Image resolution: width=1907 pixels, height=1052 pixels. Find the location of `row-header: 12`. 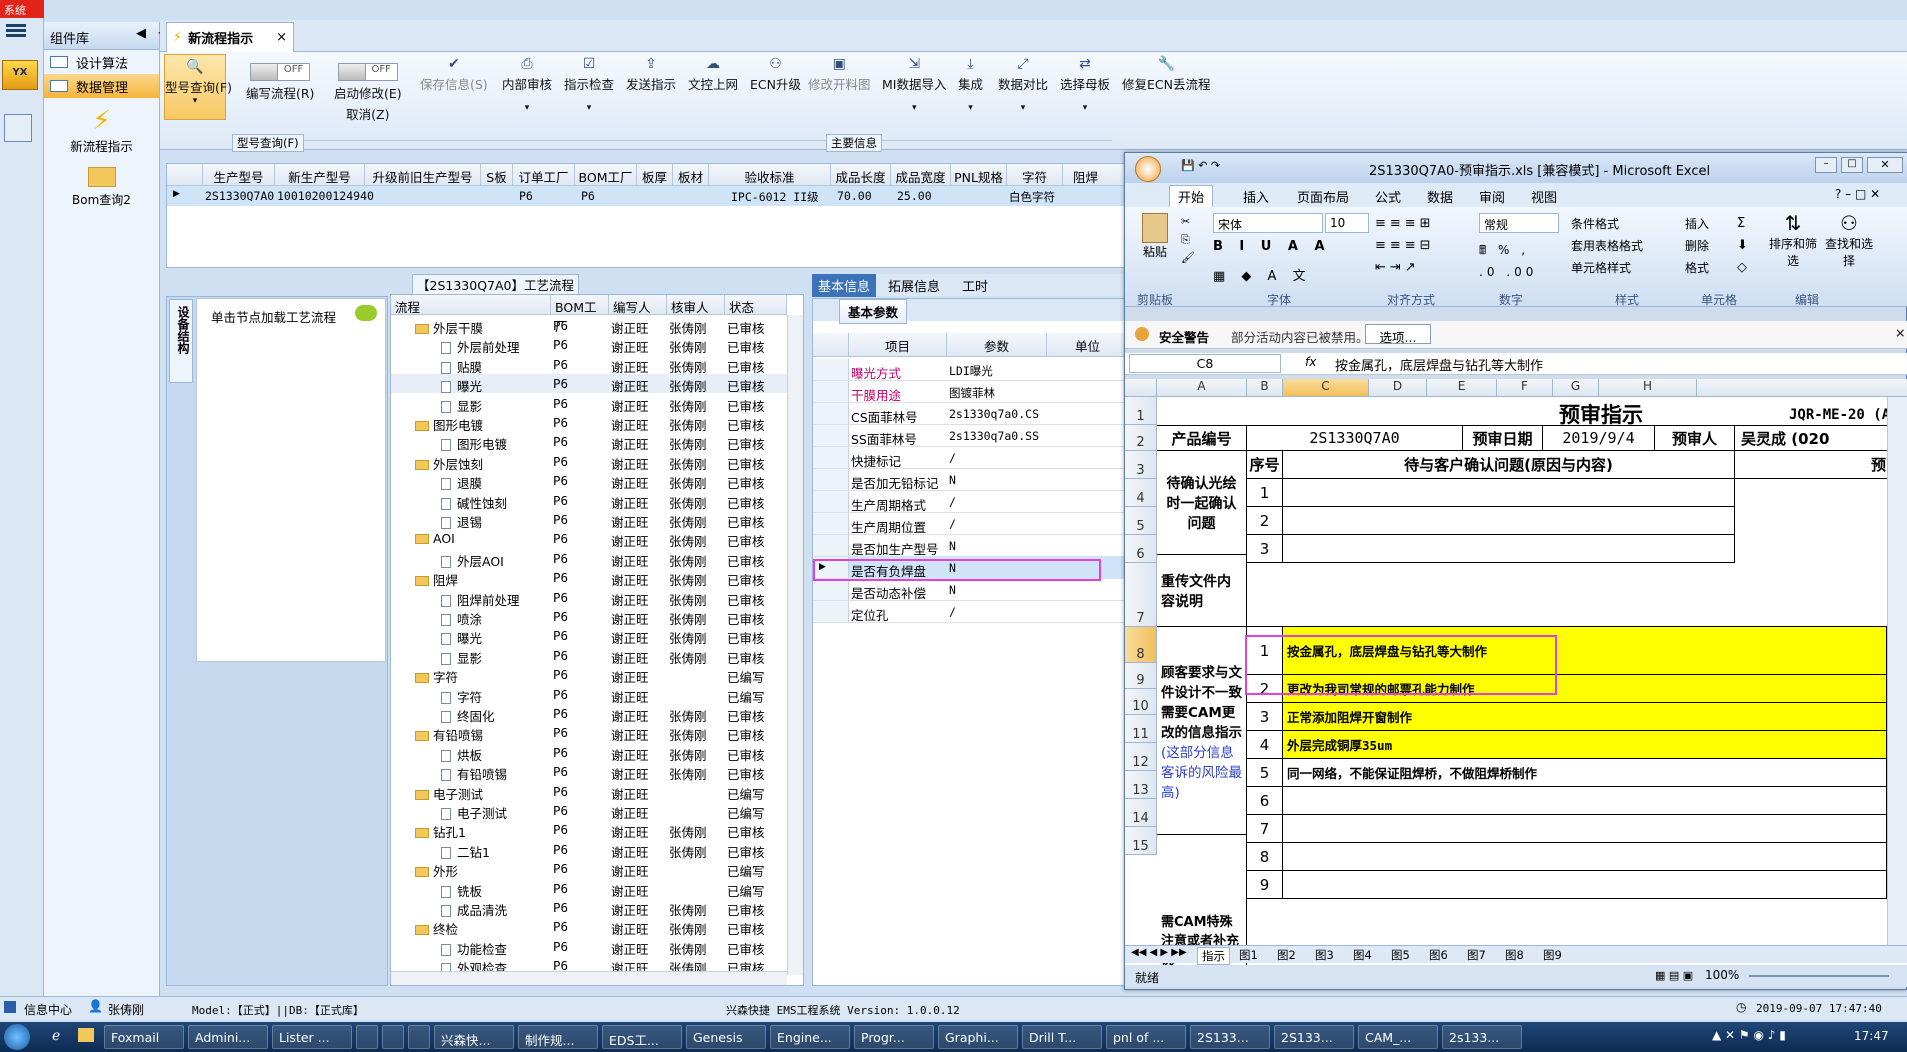

row-header: 12 is located at coordinates (1141, 757).